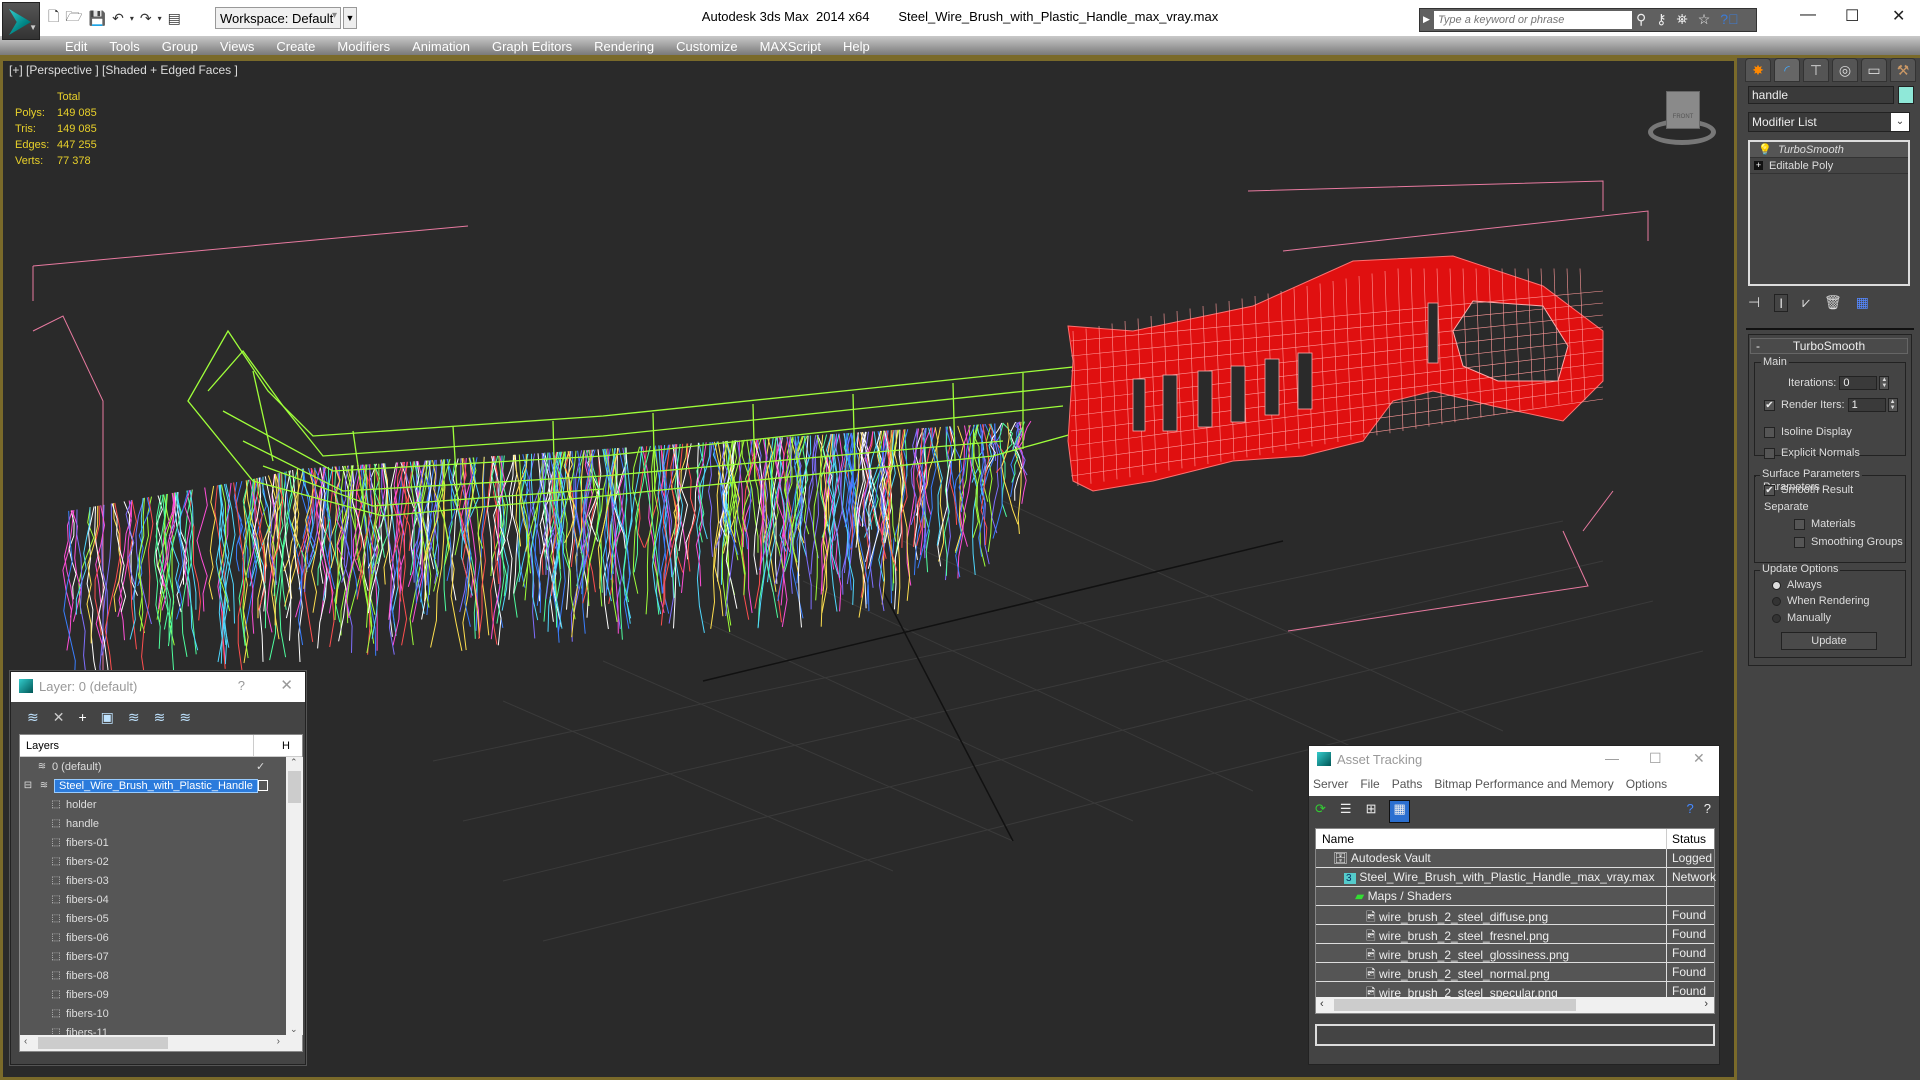 Image resolution: width=1920 pixels, height=1080 pixels. Describe the element at coordinates (158, 687) in the screenshot. I see `dialog-titlebar: Layer: 0 (default) ? ✕` at that location.